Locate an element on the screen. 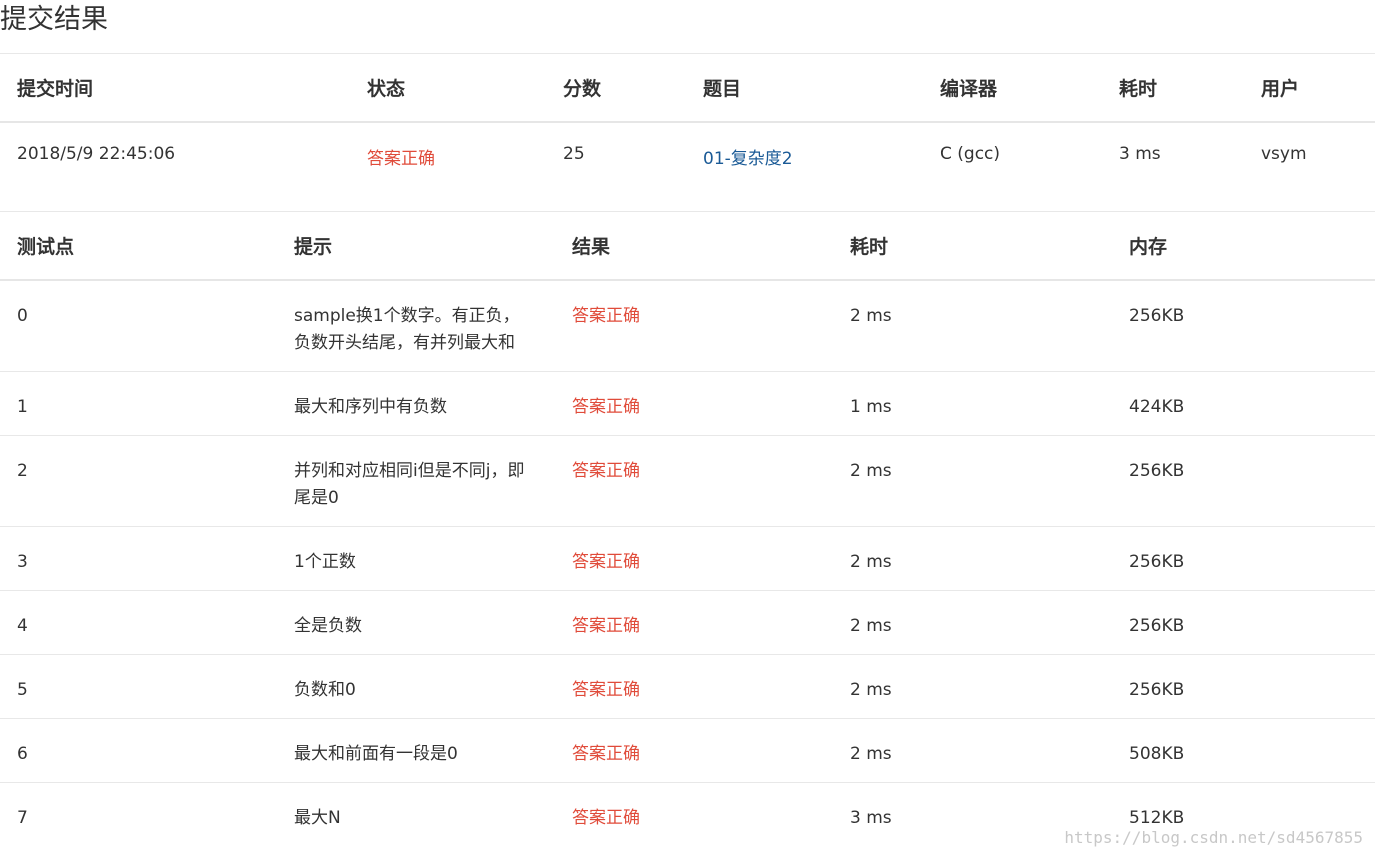 The width and height of the screenshot is (1375, 857). case-hint: 1个正数 is located at coordinates (416, 558).